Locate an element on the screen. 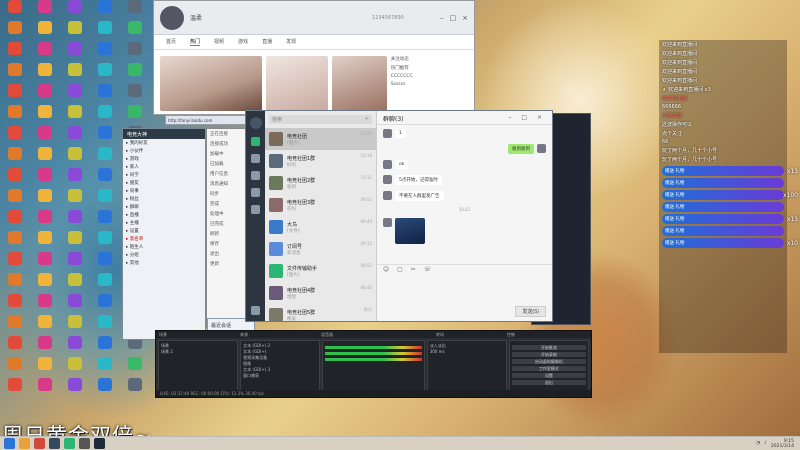 The height and width of the screenshot is (450, 800). browser-tab: 发现 is located at coordinates (291, 42).